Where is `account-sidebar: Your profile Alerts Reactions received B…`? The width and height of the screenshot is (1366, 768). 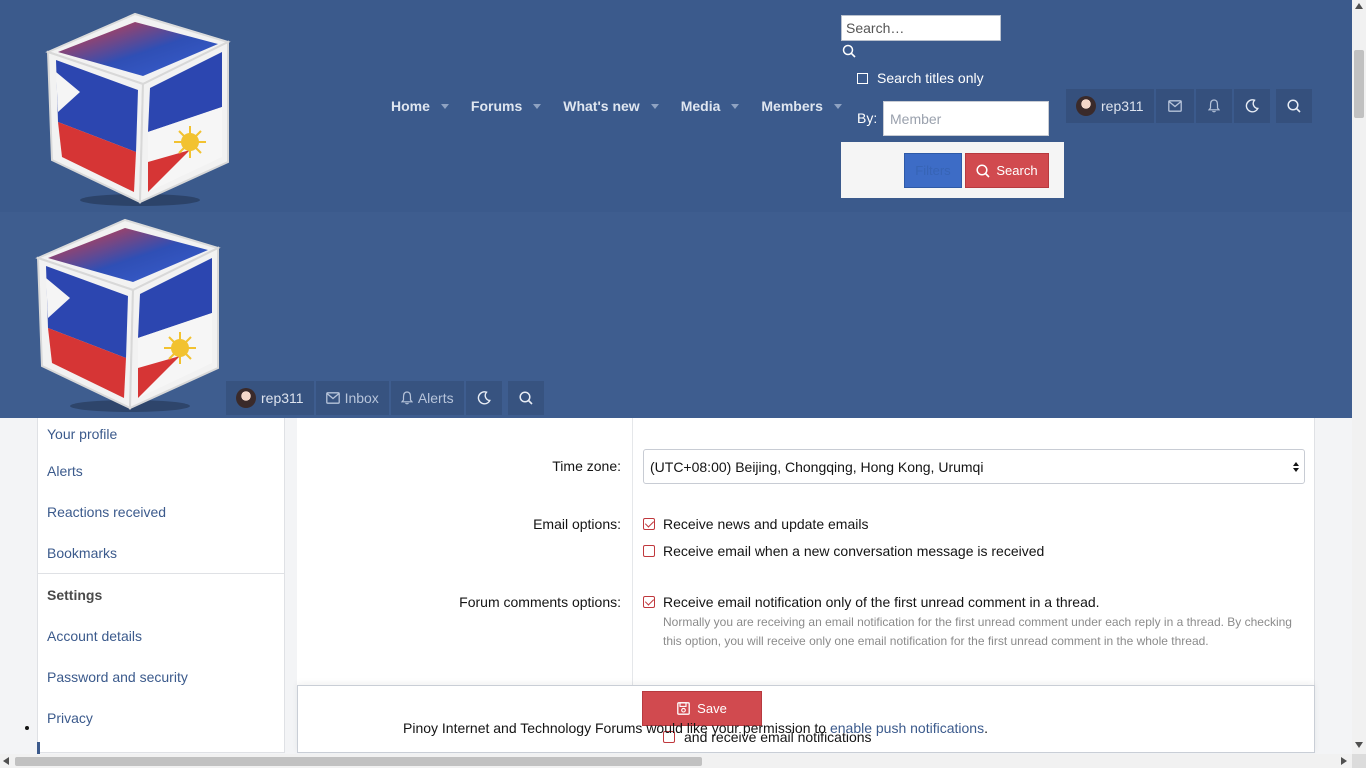 account-sidebar: Your profile Alerts Reactions received B… is located at coordinates (161, 585).